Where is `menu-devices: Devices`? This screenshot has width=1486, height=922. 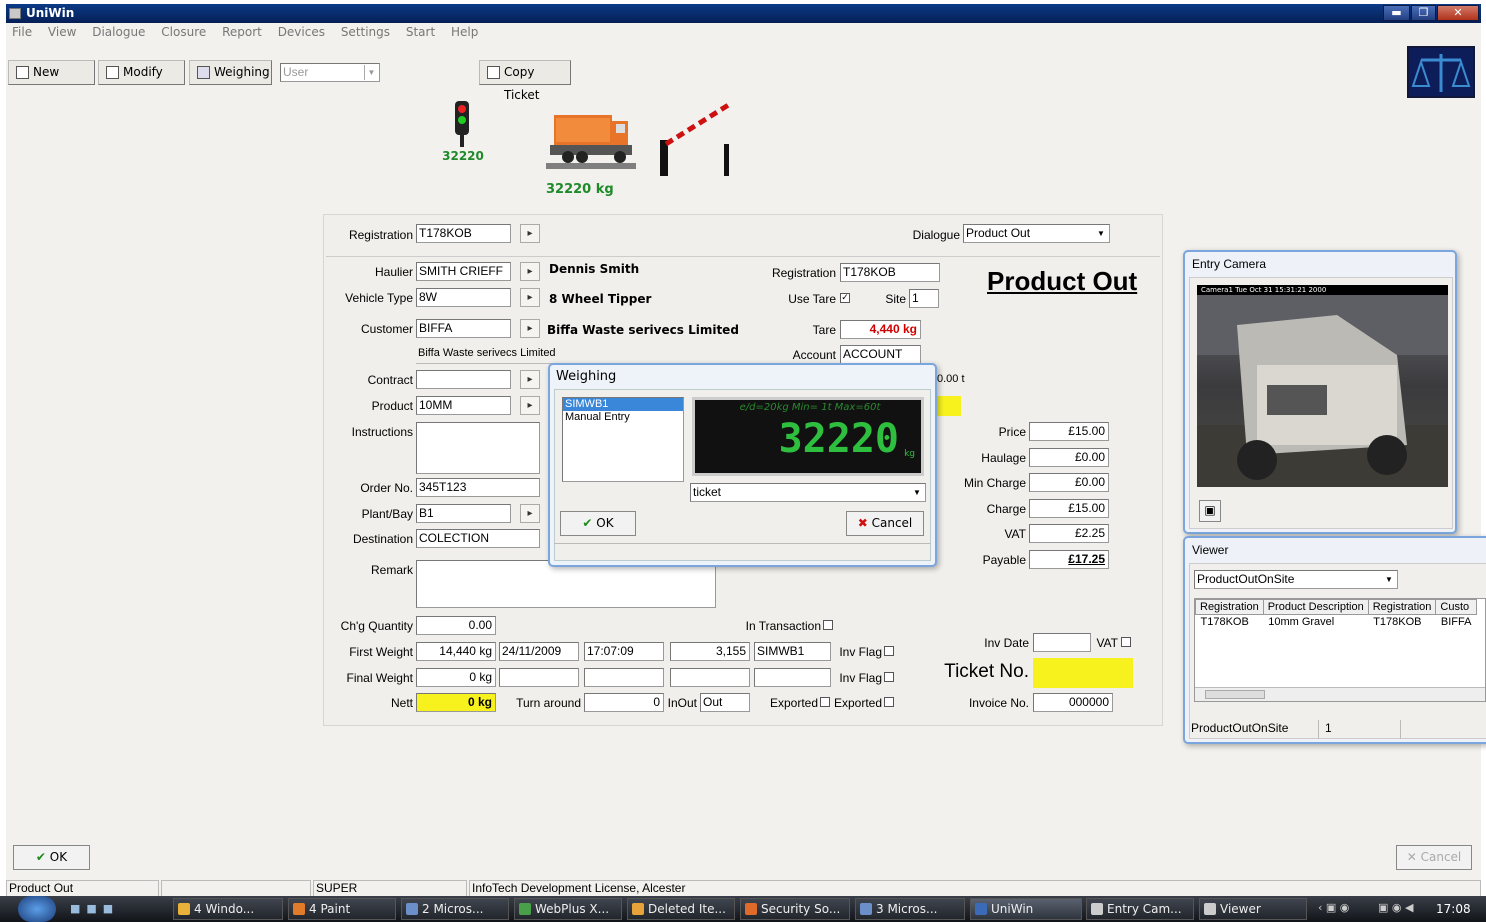
menu-devices: Devices is located at coordinates (301, 32).